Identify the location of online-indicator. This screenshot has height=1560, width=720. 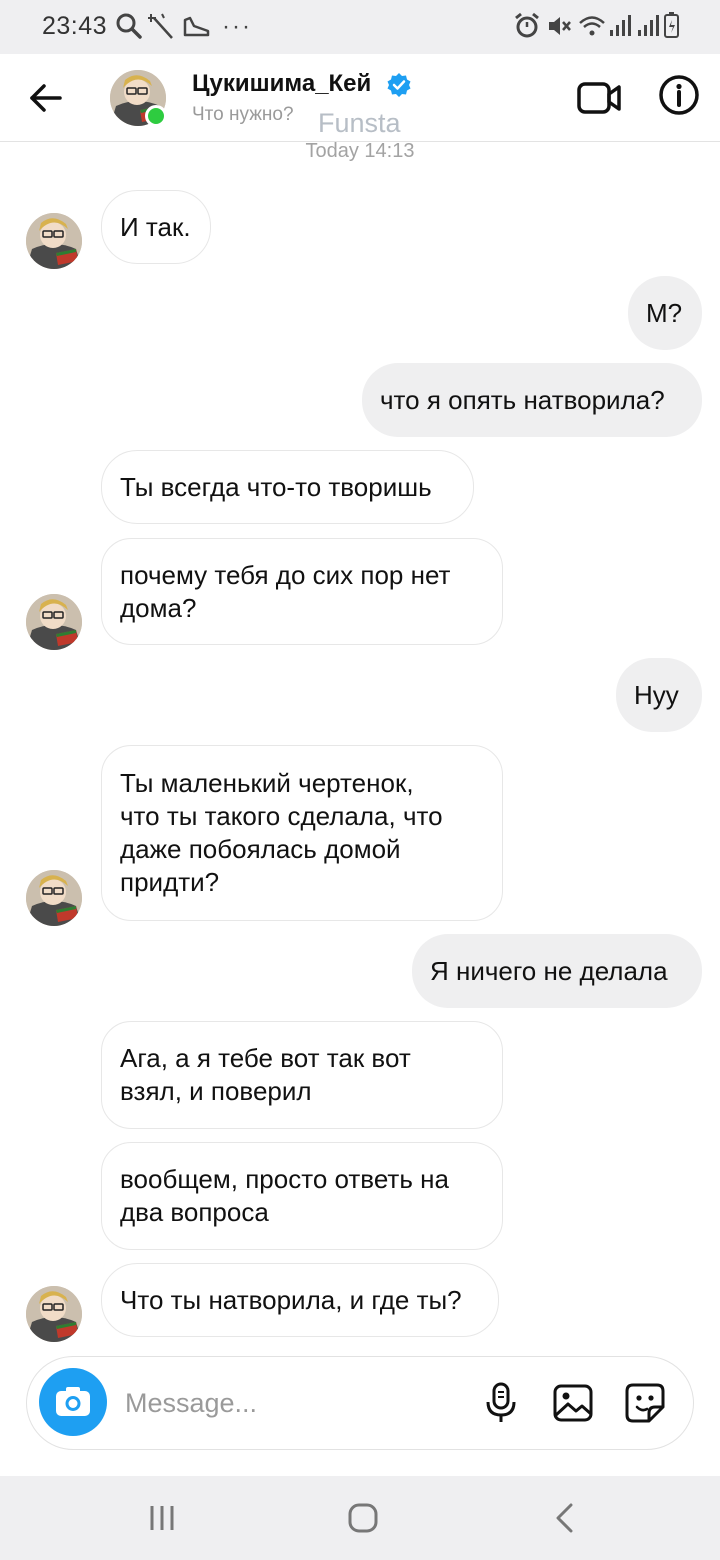
(156, 116).